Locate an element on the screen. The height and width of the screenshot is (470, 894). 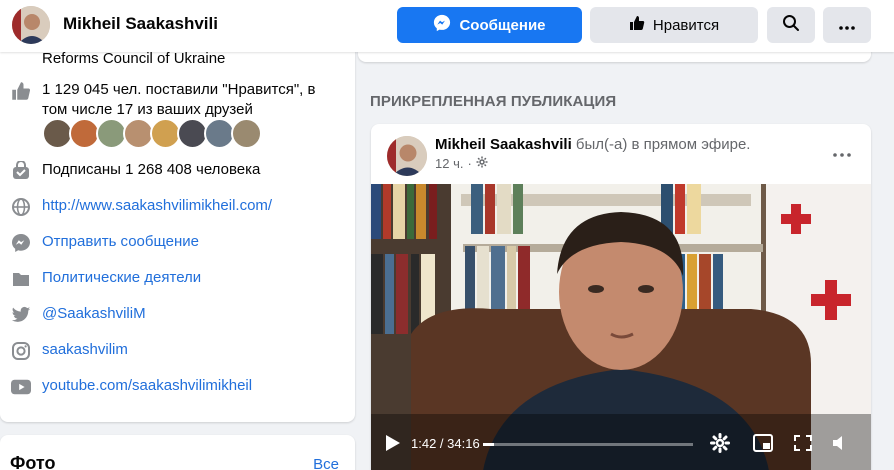
like-page-button: Нравится is located at coordinates (674, 25).